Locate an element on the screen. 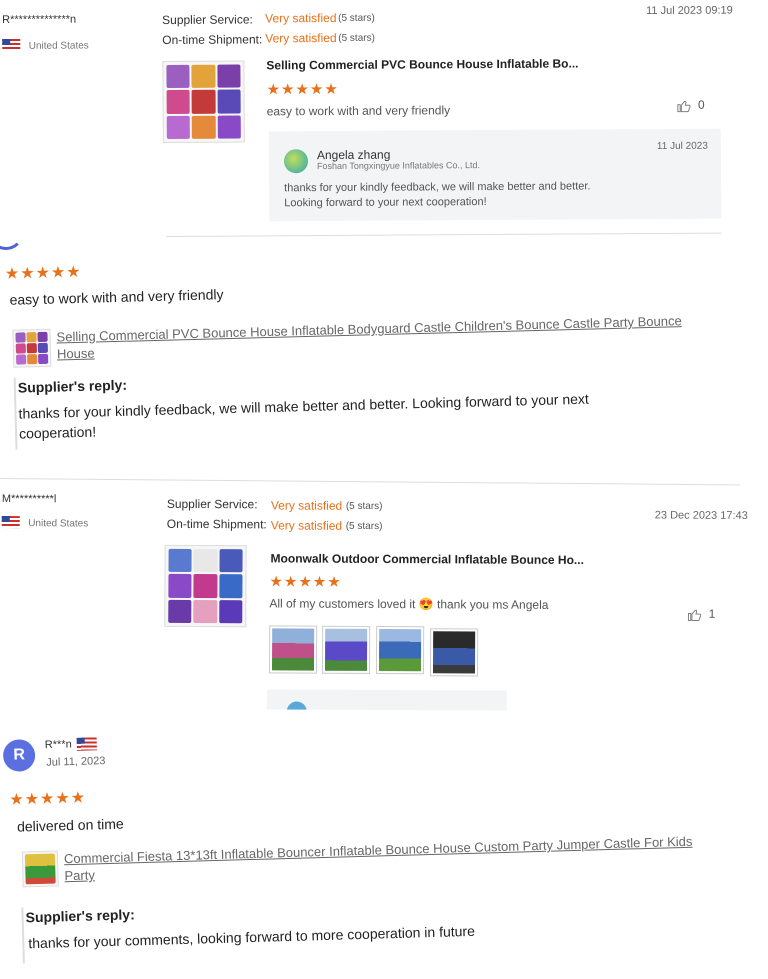 The image size is (768, 979). review-date: 23 Dec 2023 17:43 is located at coordinates (701, 515).